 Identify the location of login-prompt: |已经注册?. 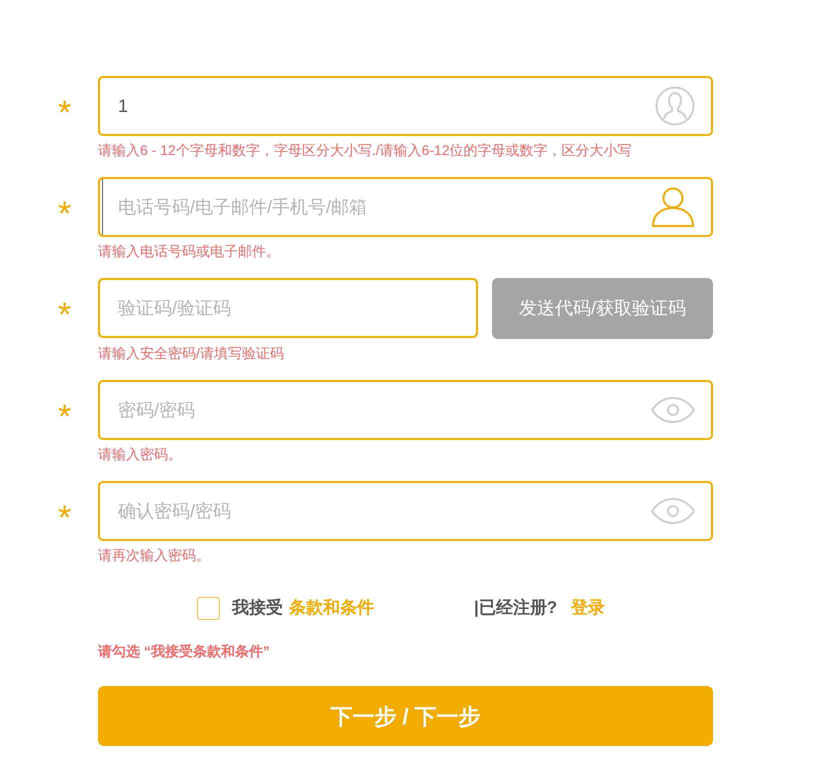
(516, 608).